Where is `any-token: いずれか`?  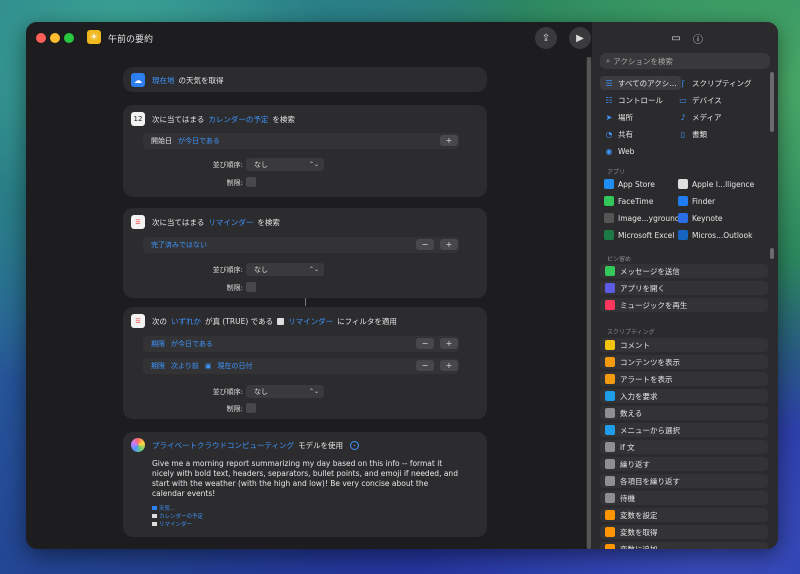
any-token: いずれか is located at coordinates (186, 321).